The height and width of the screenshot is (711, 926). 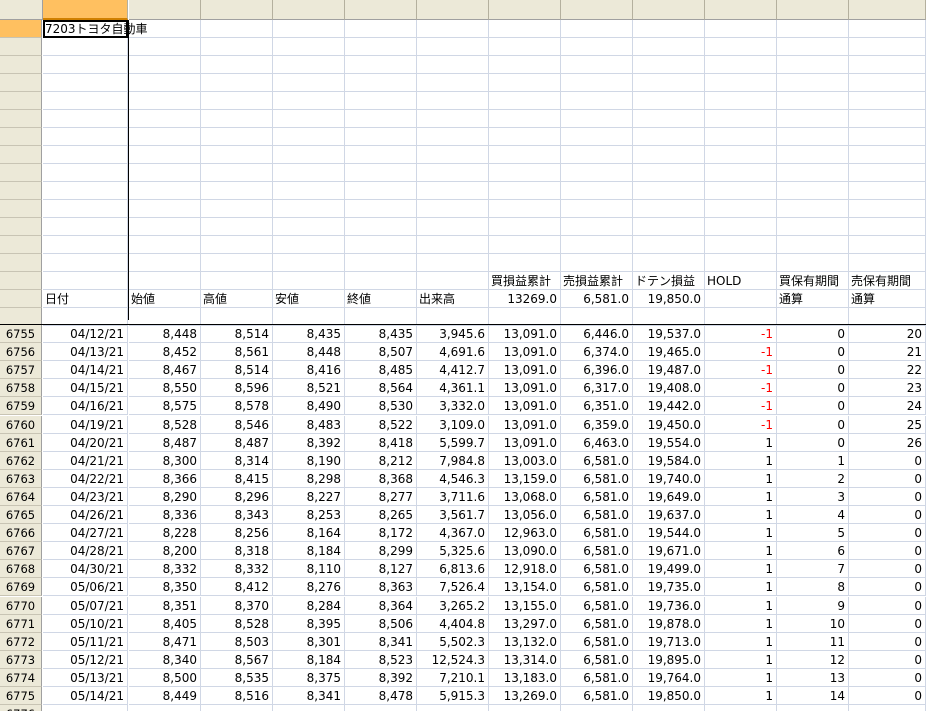 I want to click on cell-c6772: 8,503, so click(x=237, y=641).